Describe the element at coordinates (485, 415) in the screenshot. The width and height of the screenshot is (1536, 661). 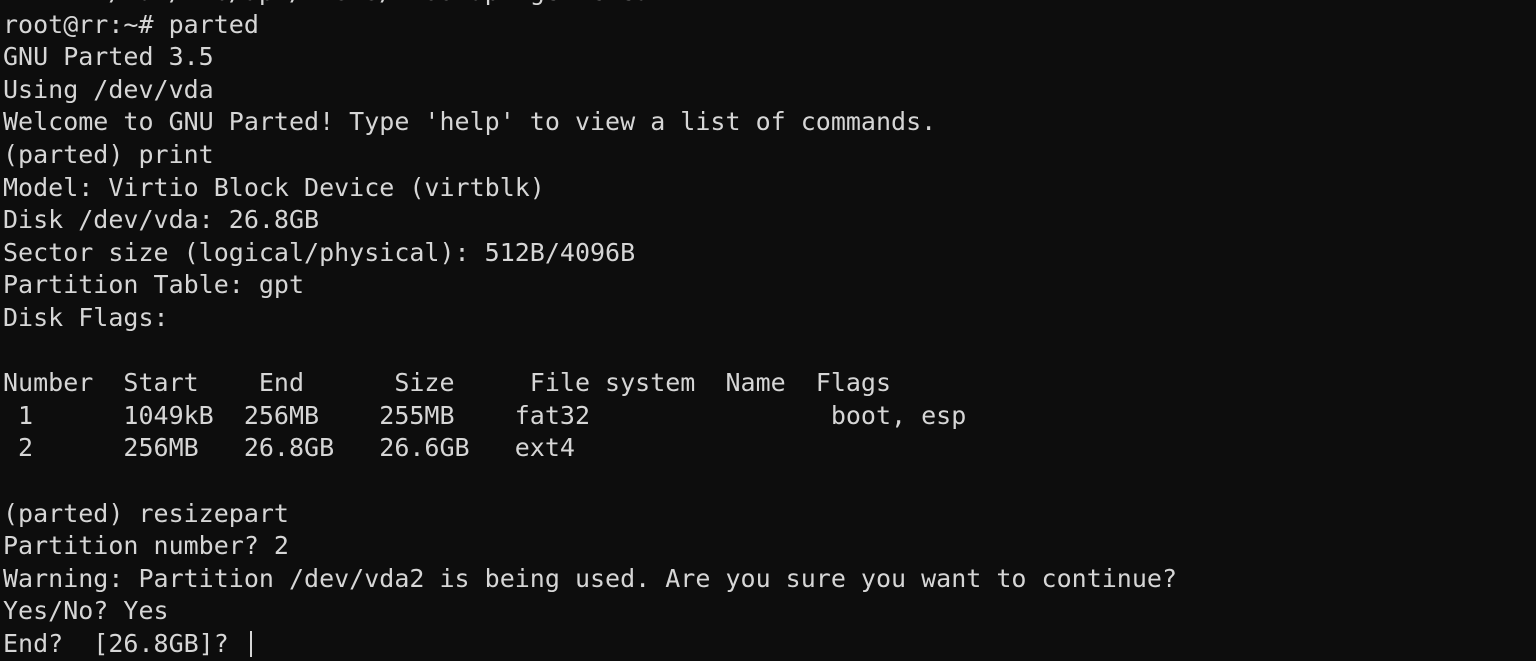
I see `partition-table-row: 1 1049kB 256MB 255MB fat32 boot, esp` at that location.